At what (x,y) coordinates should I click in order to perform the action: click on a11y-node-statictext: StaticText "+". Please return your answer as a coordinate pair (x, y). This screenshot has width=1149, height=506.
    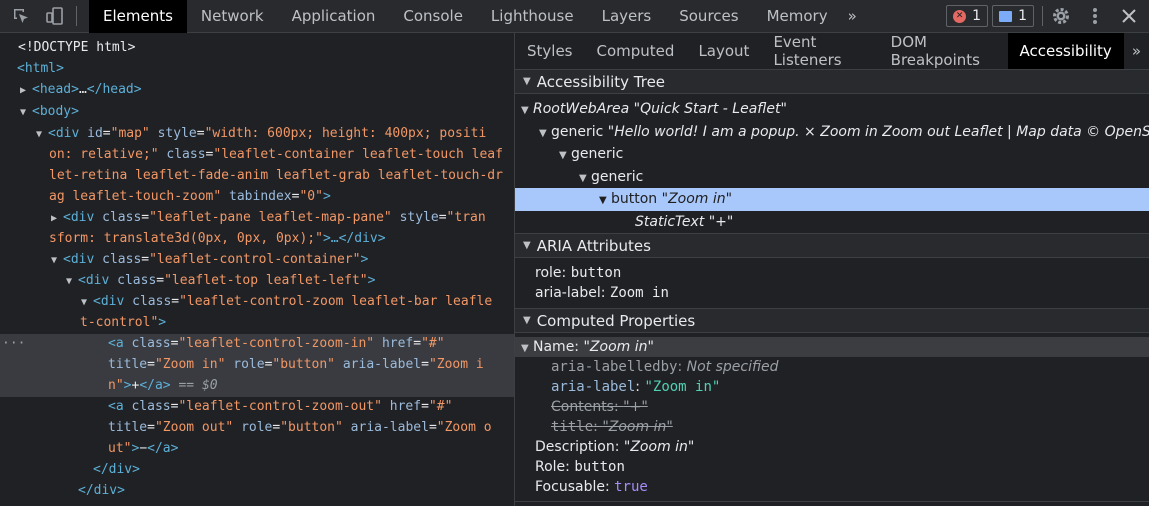
    Looking at the image, I should click on (684, 222).